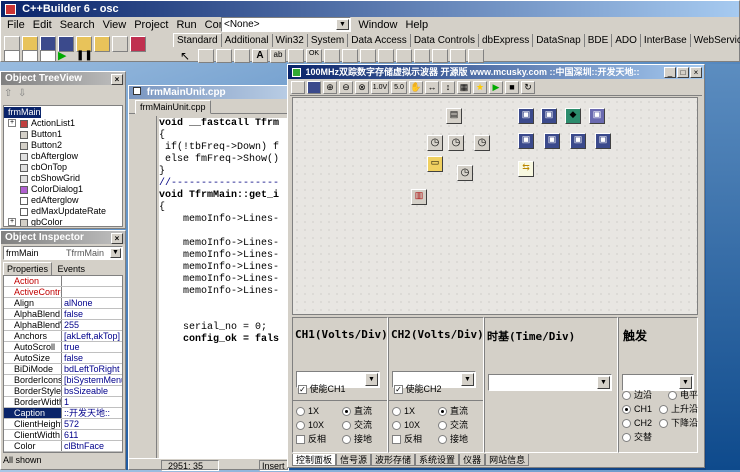 The image size is (740, 472). I want to click on timer2-icon: ◷, so click(456, 143).